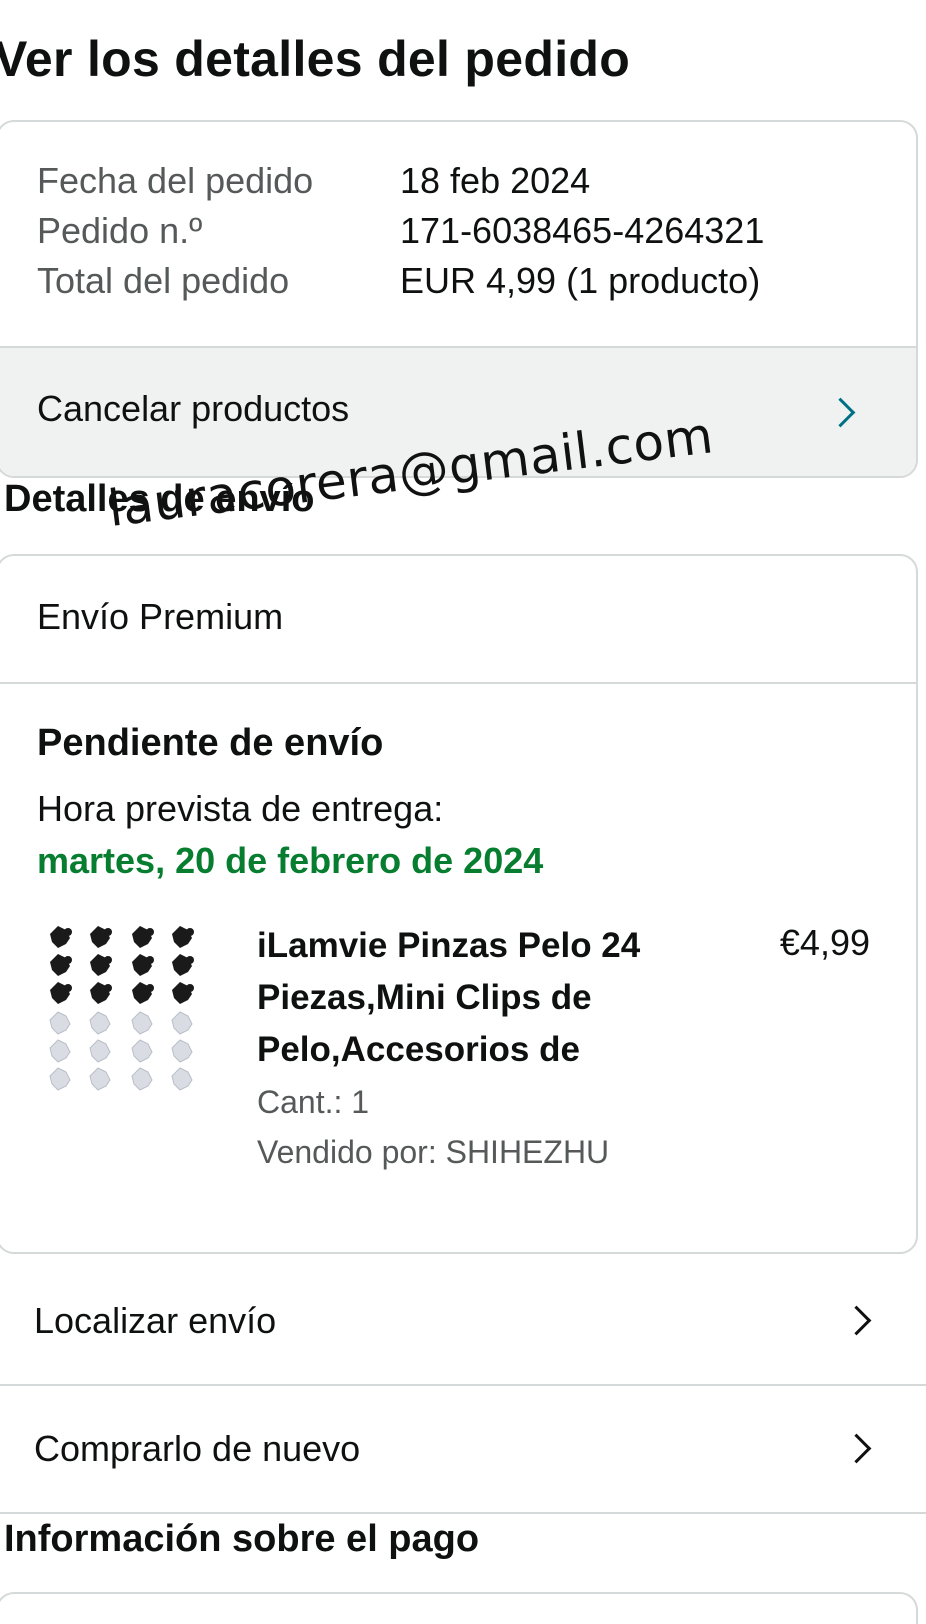 This screenshot has height=1624, width=926. I want to click on delivery-estimate-label: Hora prevista de entrega:, so click(240, 808).